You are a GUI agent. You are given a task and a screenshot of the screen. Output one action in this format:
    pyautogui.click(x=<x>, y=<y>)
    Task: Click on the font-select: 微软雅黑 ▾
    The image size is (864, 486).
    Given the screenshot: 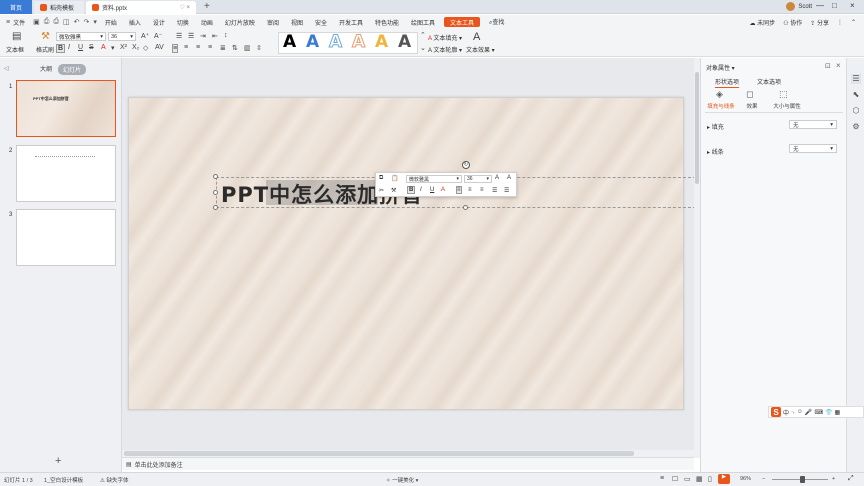 What is the action you would take?
    pyautogui.click(x=81, y=36)
    